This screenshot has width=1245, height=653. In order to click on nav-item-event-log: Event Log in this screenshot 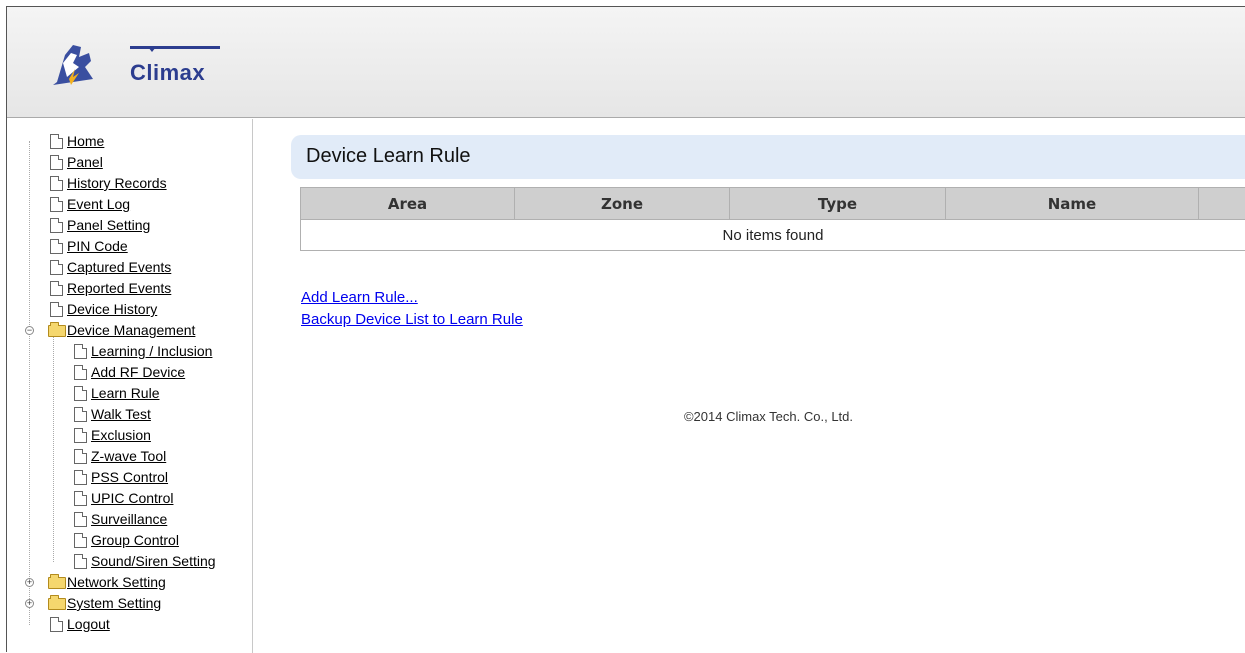, I will do `click(129, 204)`.